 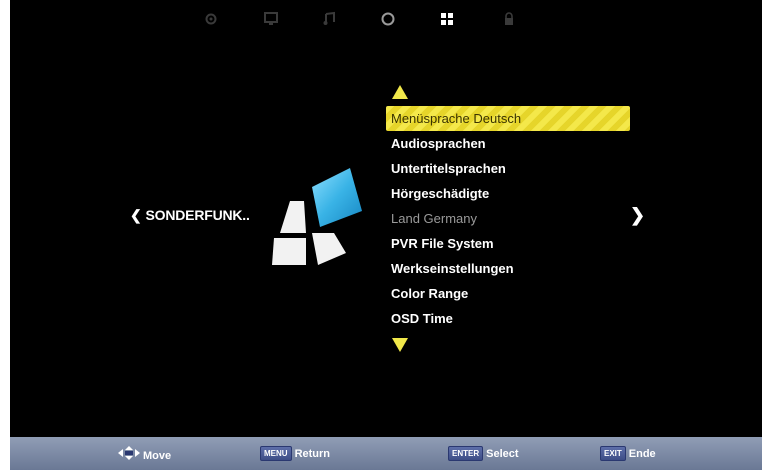 I want to click on chevron-right-icon: ❯, so click(x=637, y=215).